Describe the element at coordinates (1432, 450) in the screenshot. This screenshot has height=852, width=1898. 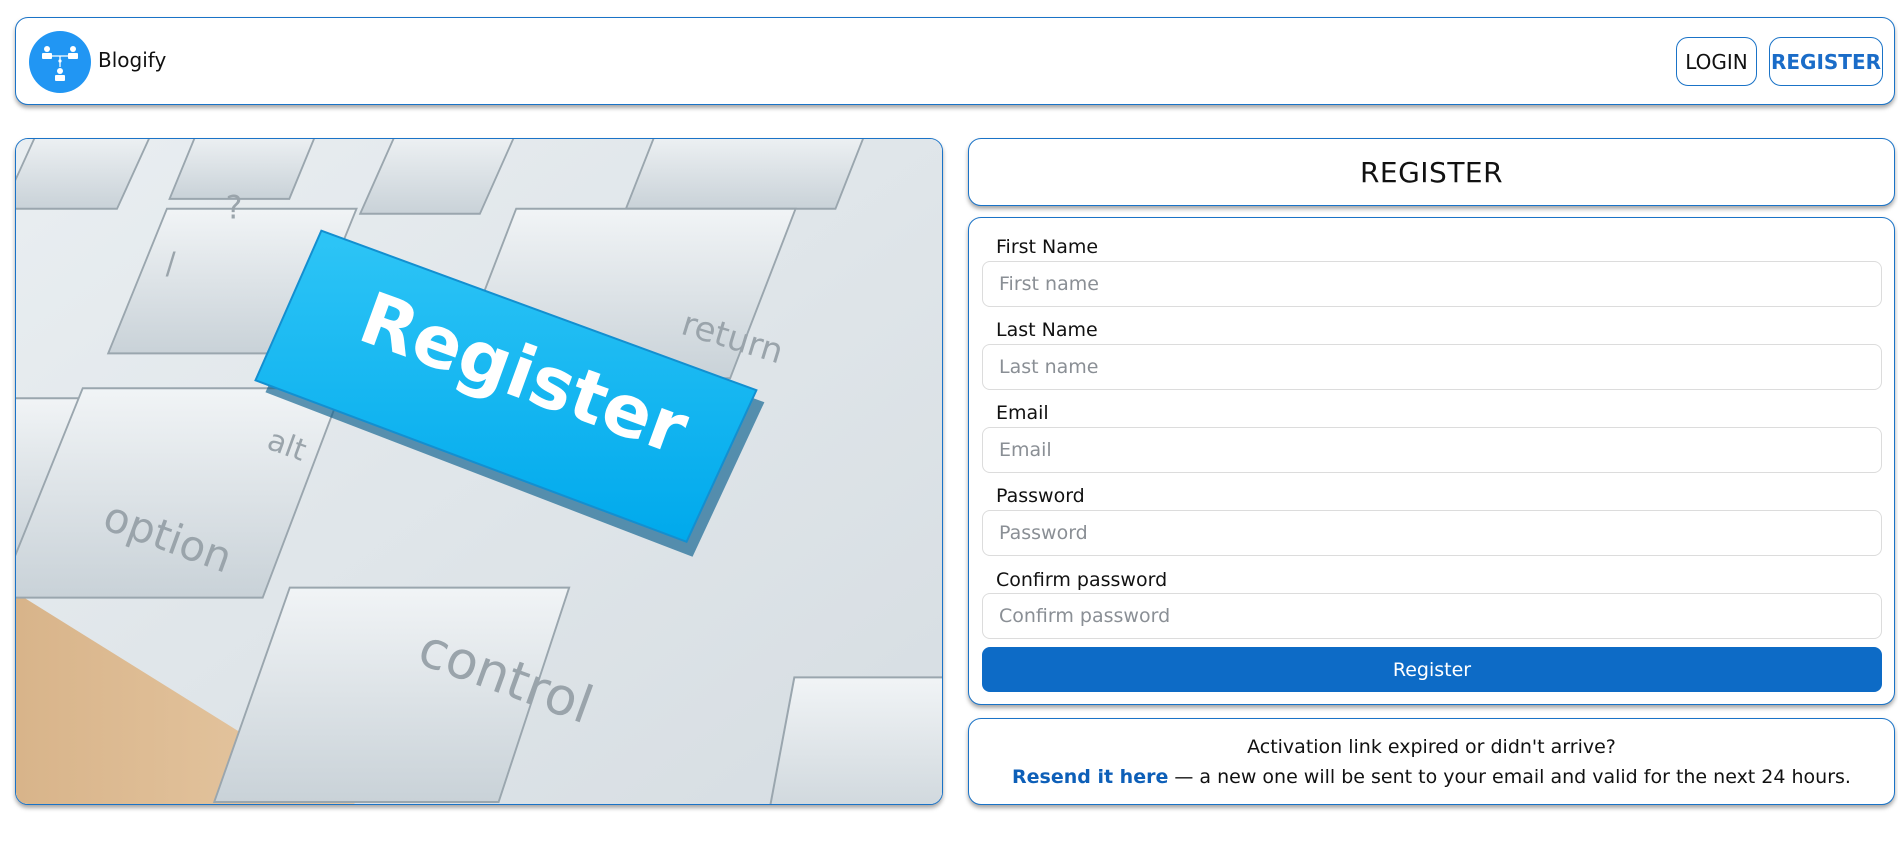
I see `email-field` at that location.